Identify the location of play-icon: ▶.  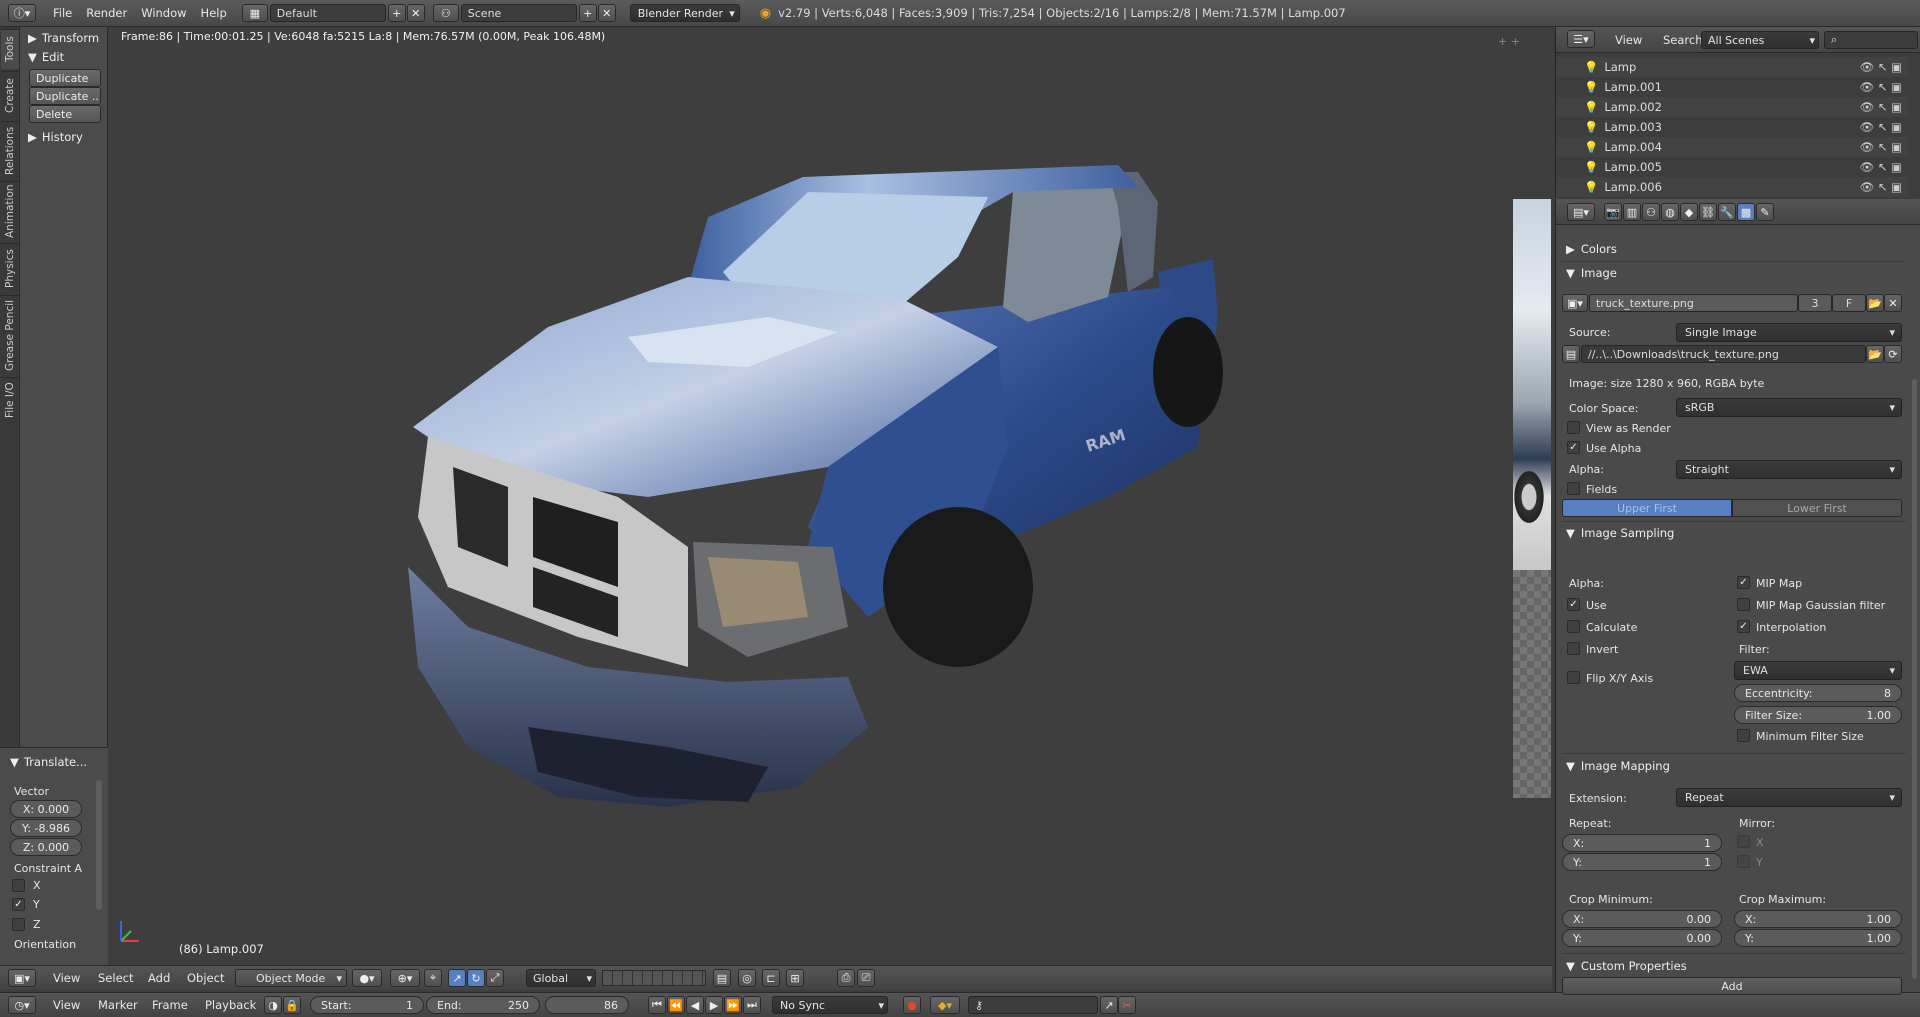
(714, 1005).